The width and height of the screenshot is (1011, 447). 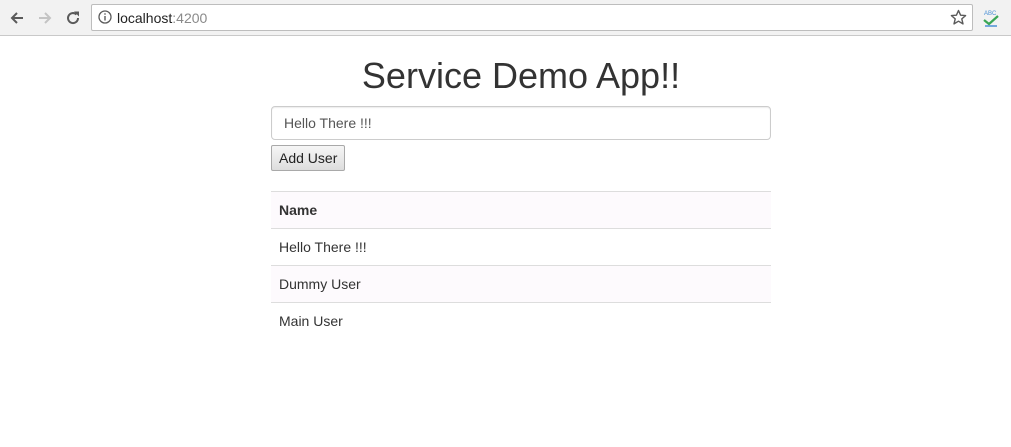 I want to click on page-title: Service Demo App!!, so click(x=521, y=75).